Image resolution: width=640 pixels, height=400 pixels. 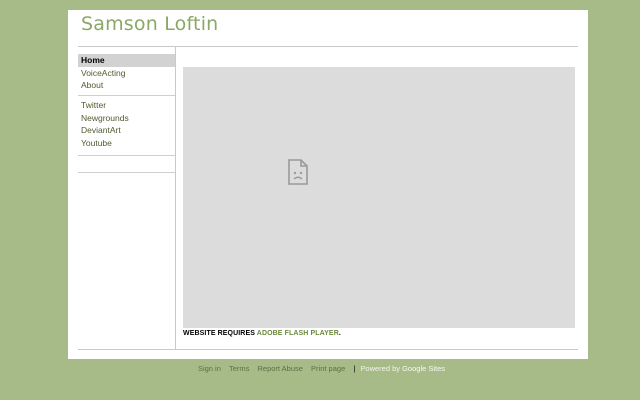 What do you see at coordinates (328, 349) in the screenshot?
I see `footer-divider` at bounding box center [328, 349].